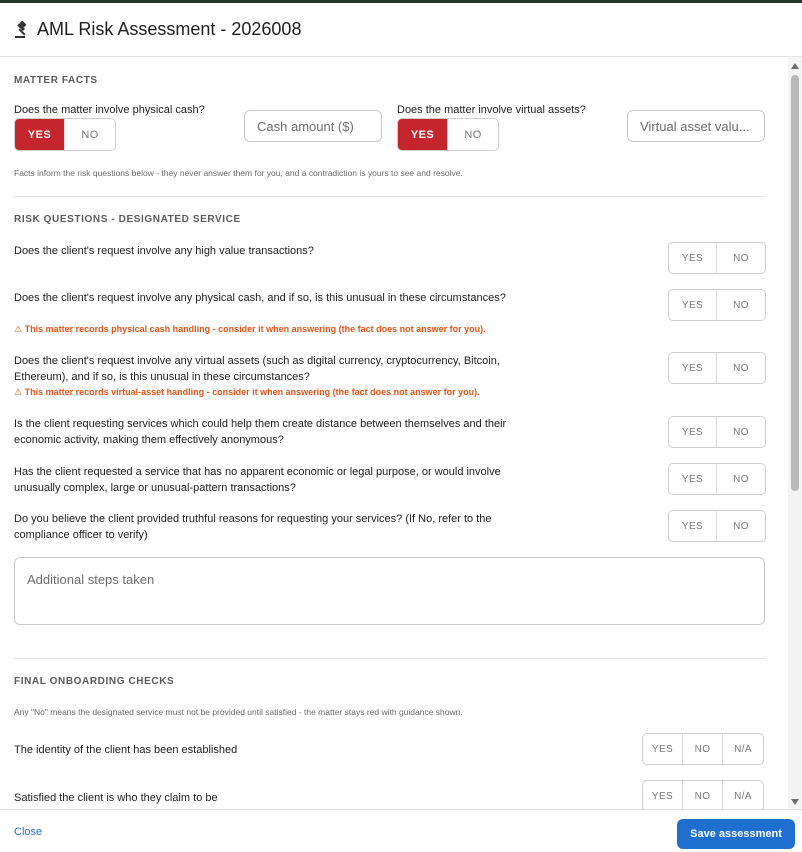 Image resolution: width=802 pixels, height=852 pixels. What do you see at coordinates (94, 681) in the screenshot?
I see `final-checks-heading: FINAL ONBOARDING CHECKS` at bounding box center [94, 681].